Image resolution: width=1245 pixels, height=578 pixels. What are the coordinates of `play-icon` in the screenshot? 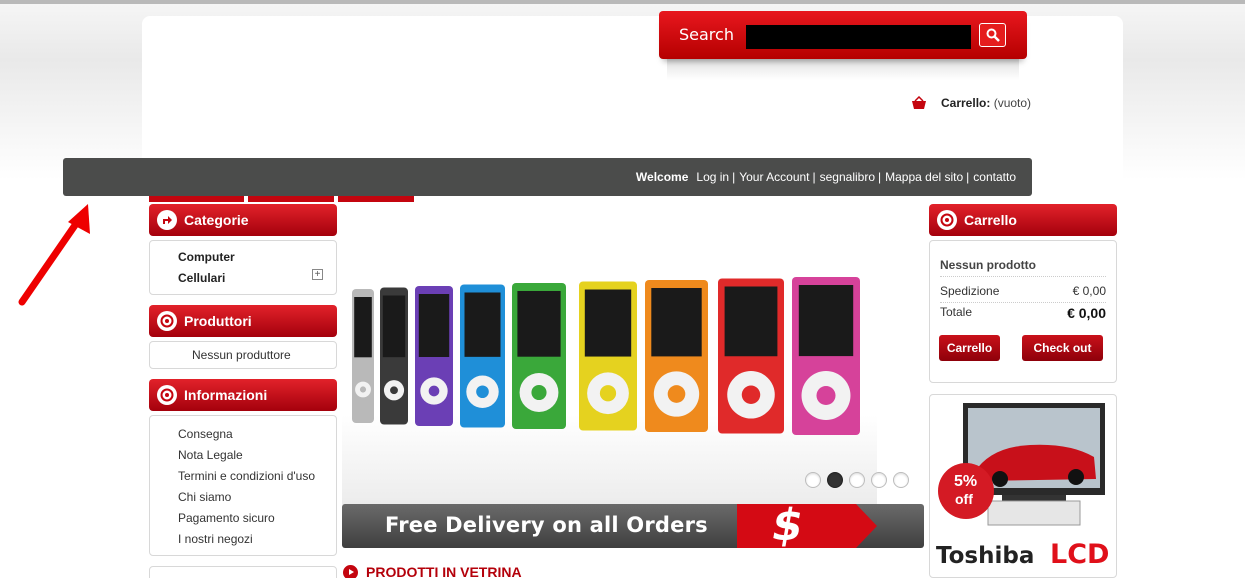 It's located at (350, 571).